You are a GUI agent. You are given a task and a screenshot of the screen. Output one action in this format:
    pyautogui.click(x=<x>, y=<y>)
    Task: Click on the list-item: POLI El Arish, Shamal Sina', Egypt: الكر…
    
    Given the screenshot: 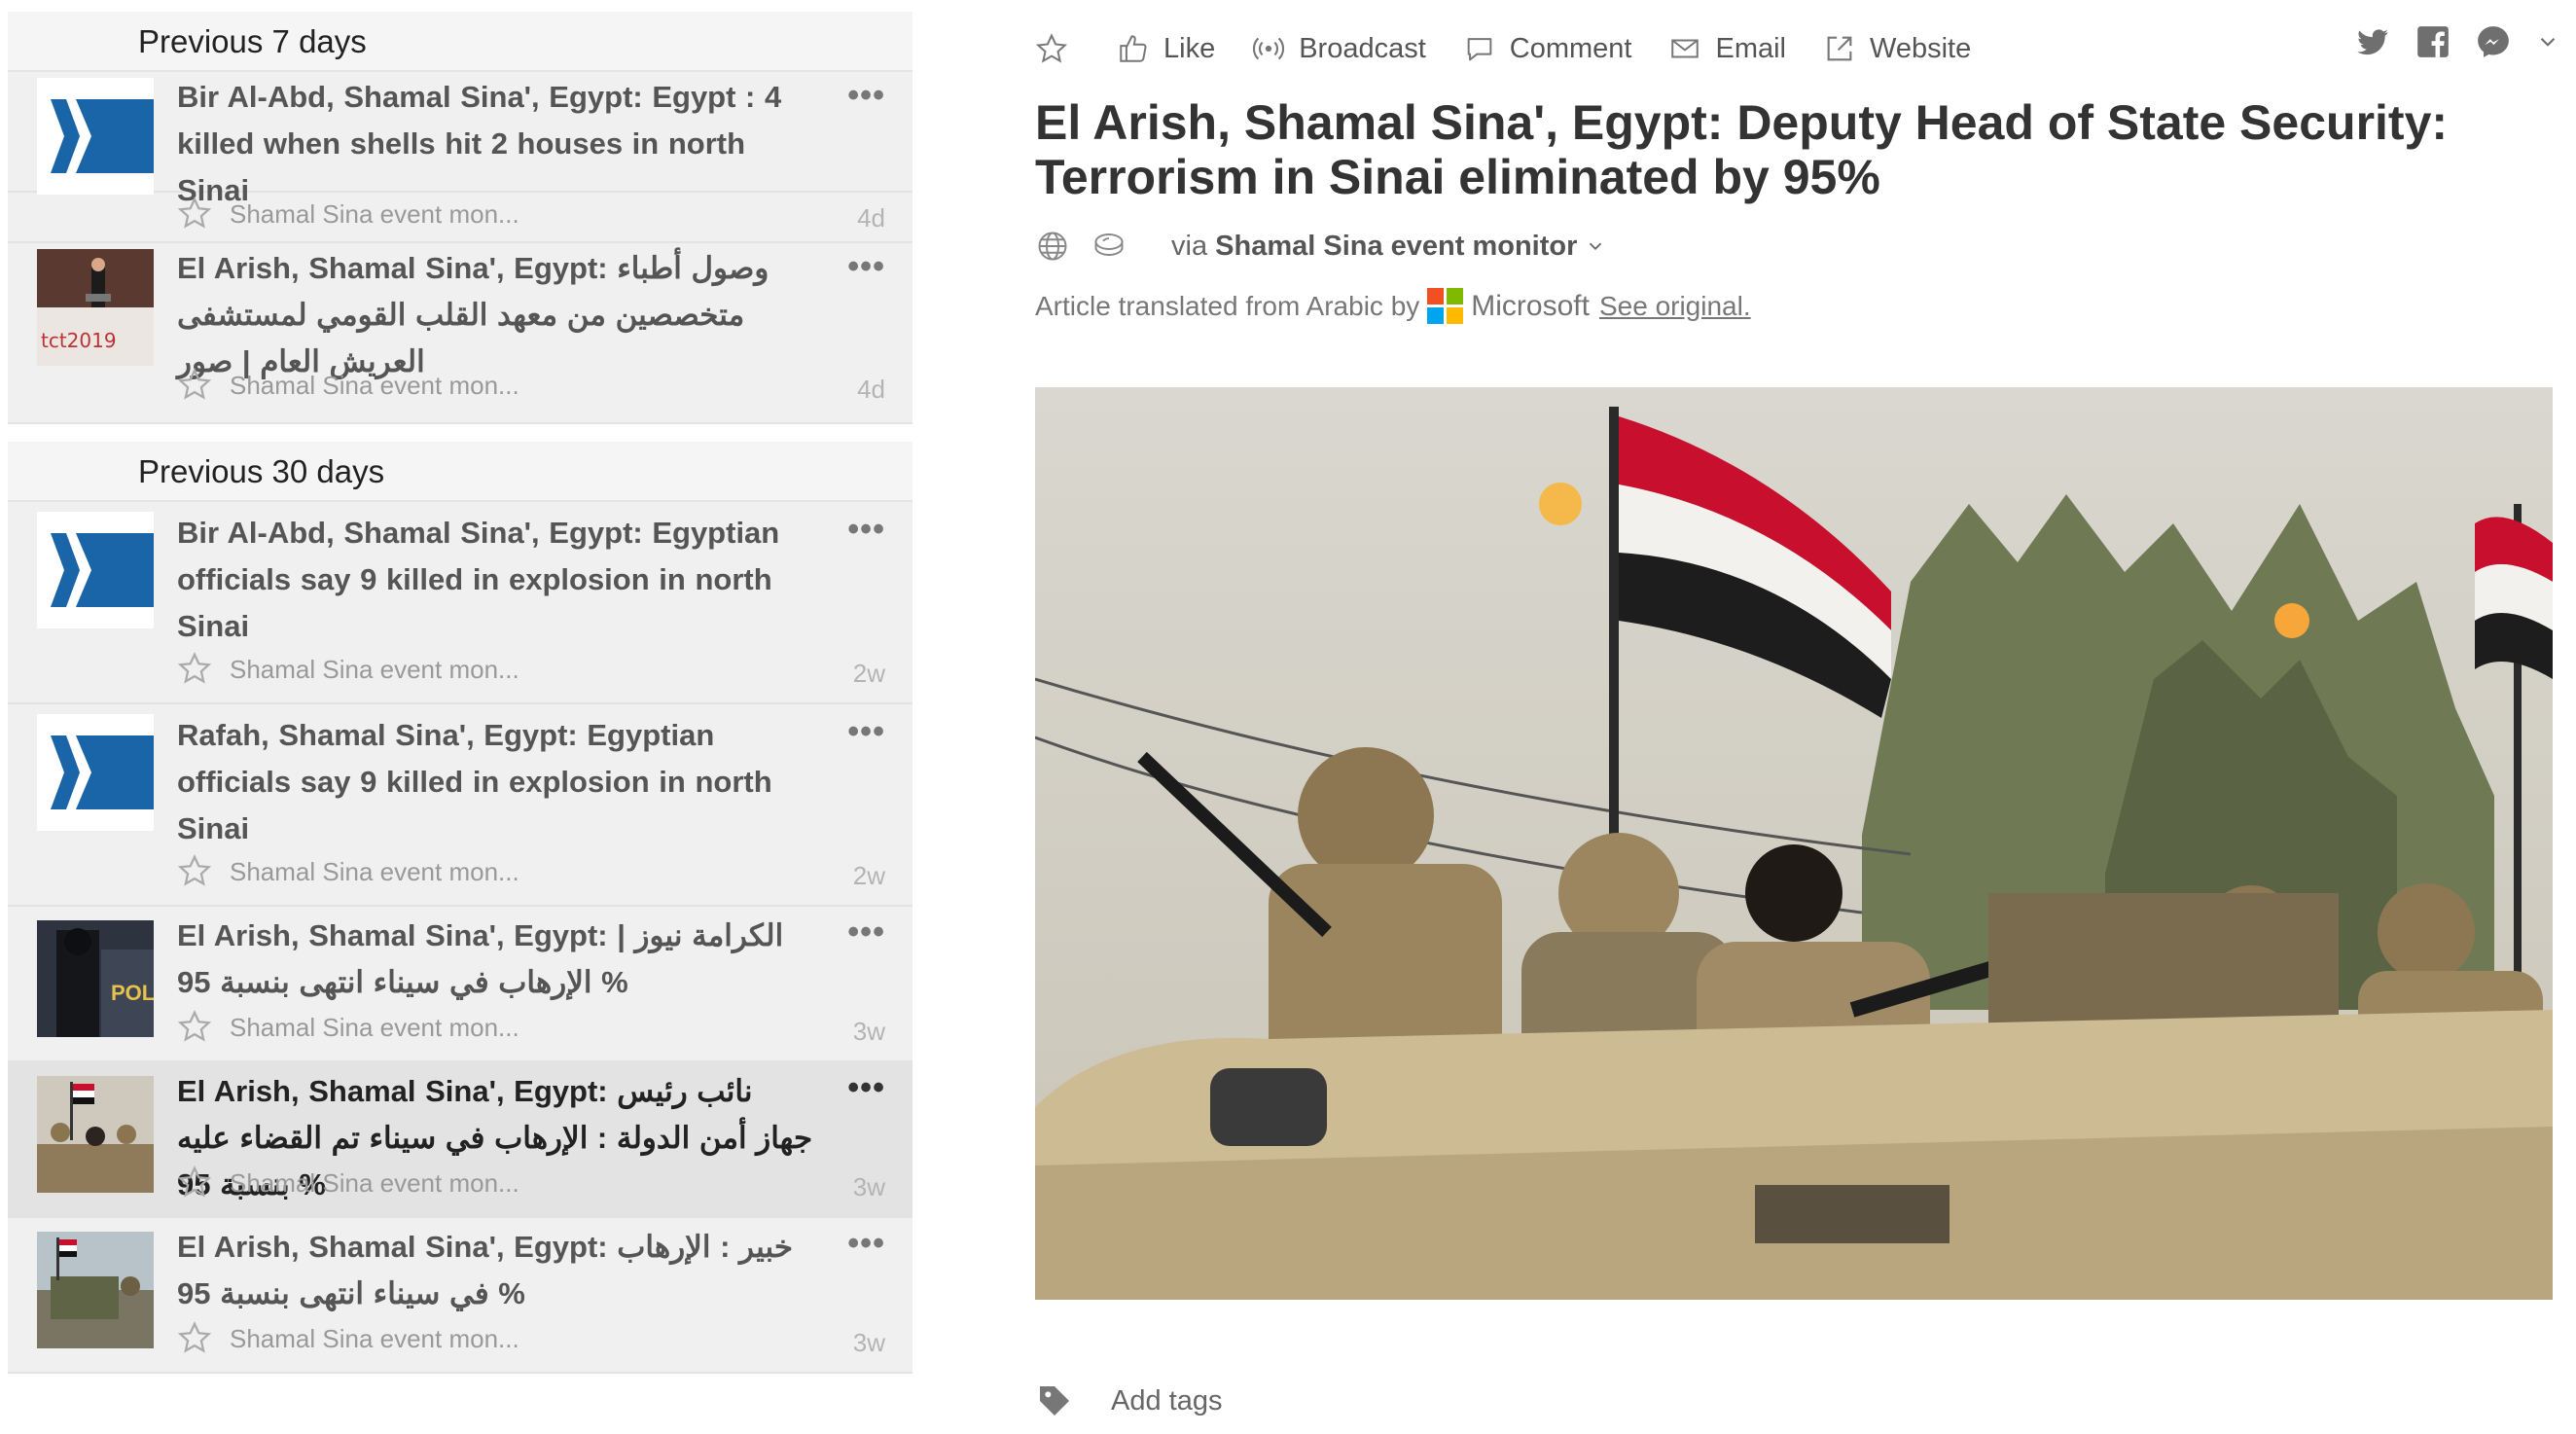 What is the action you would take?
    pyautogui.click(x=460, y=985)
    